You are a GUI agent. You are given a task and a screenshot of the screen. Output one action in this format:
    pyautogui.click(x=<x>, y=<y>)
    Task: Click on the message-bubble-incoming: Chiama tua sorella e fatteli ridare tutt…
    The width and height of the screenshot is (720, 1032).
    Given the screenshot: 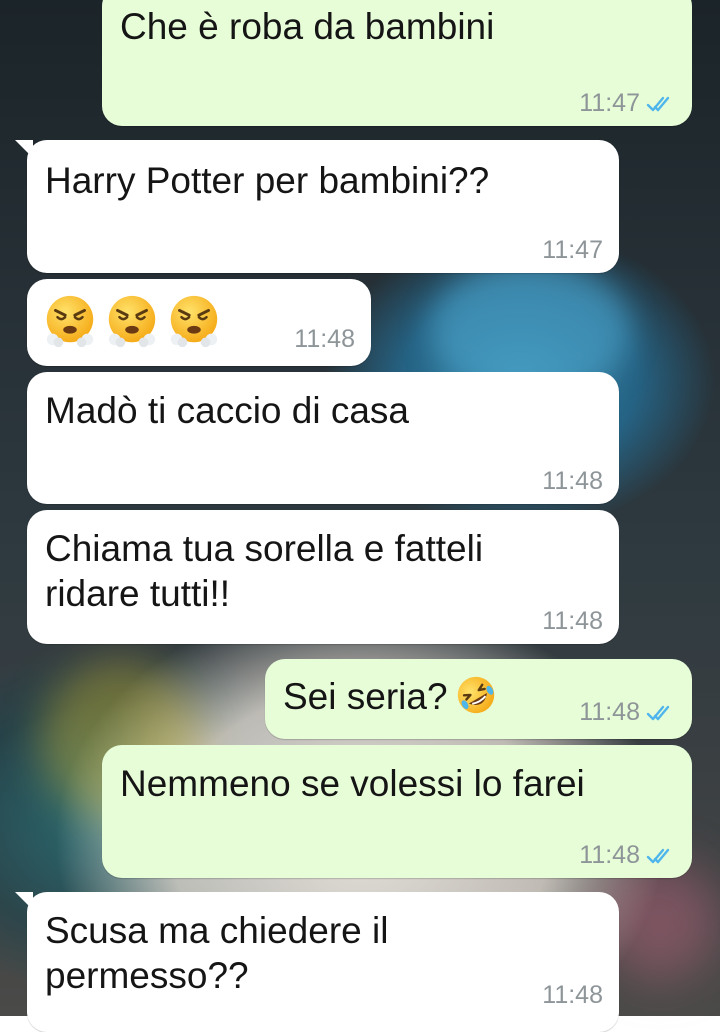 What is the action you would take?
    pyautogui.click(x=323, y=577)
    